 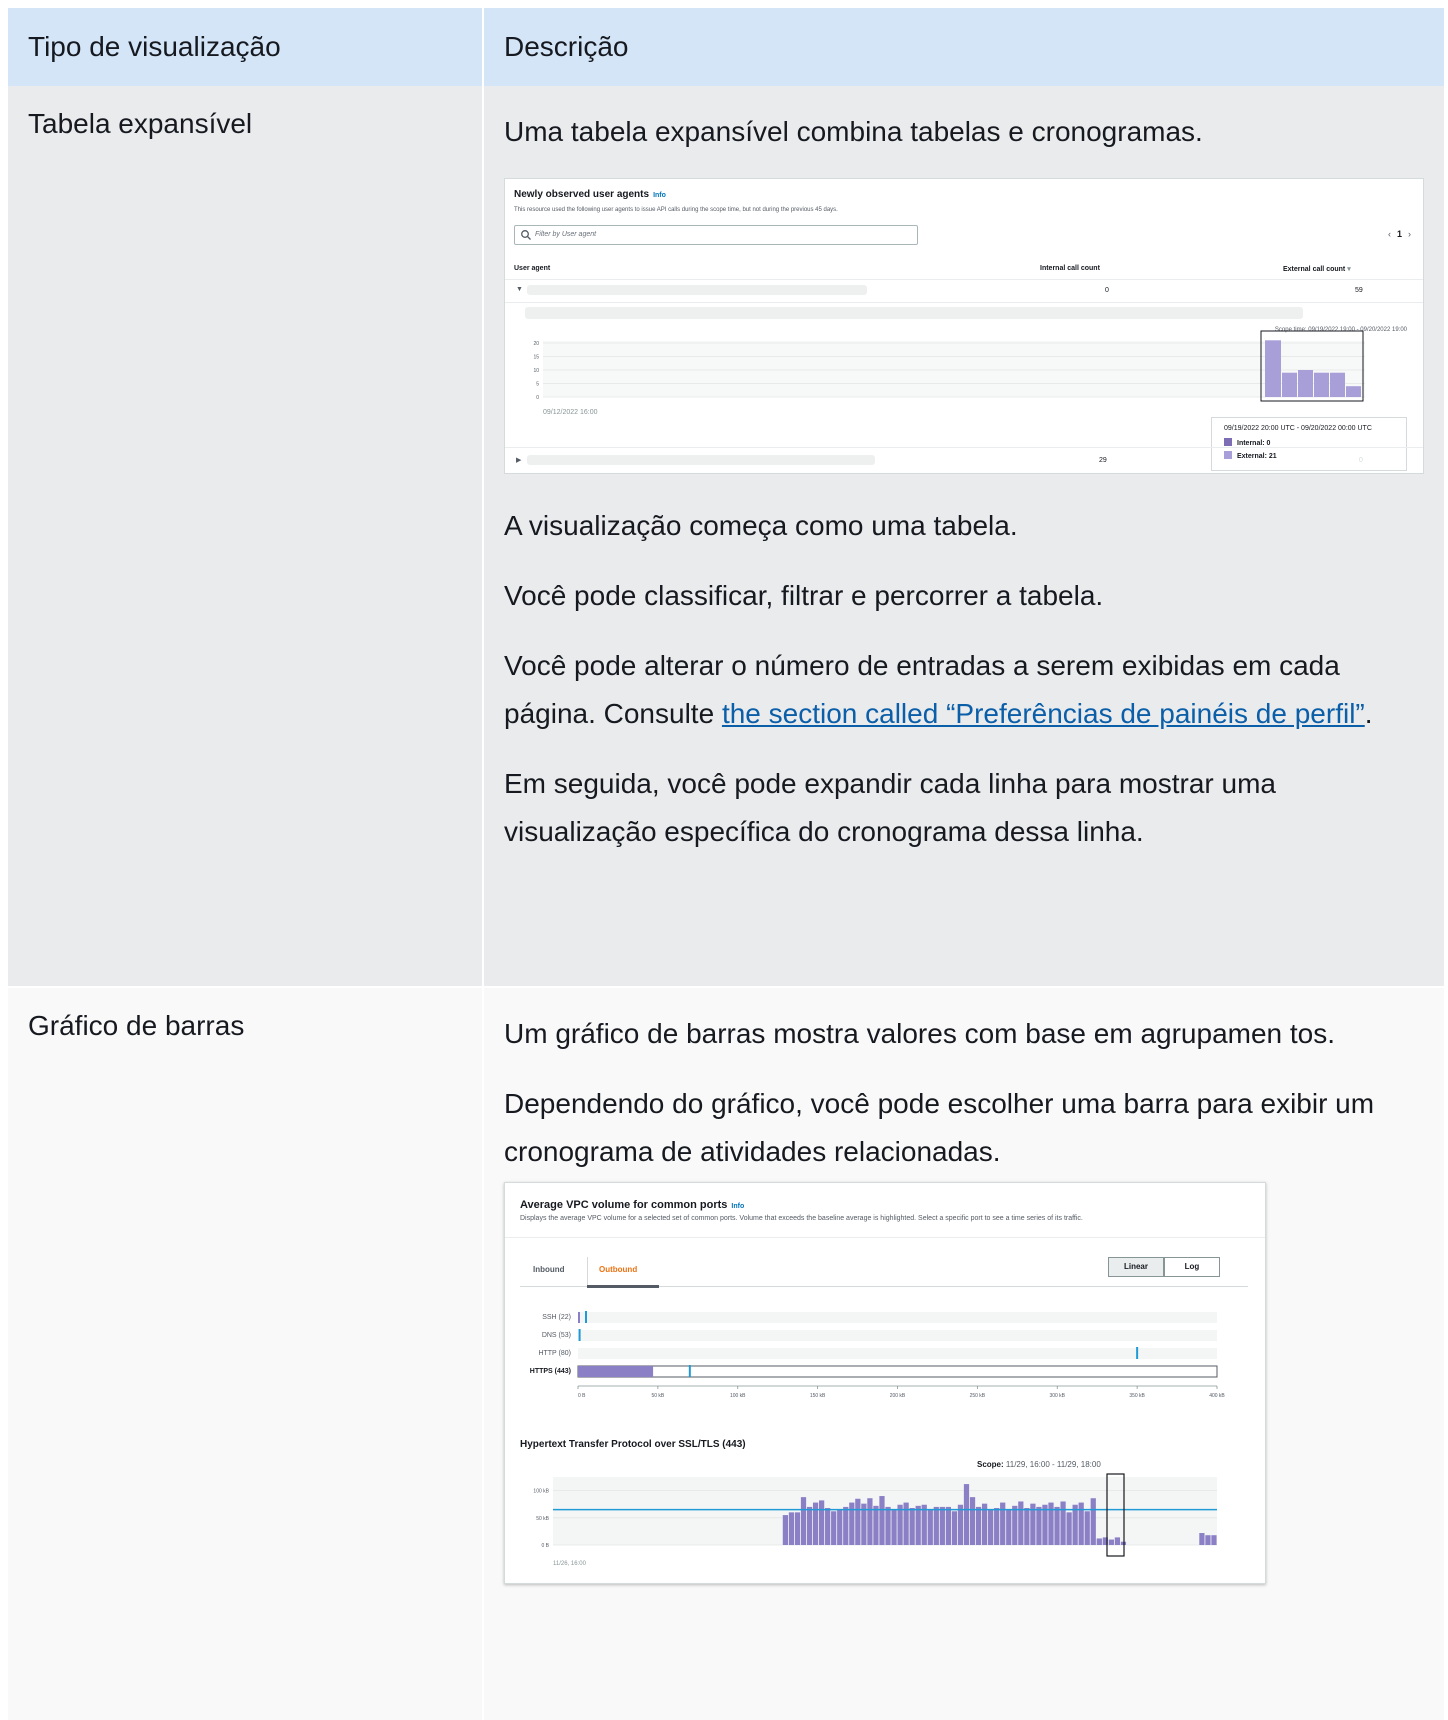 What do you see at coordinates (542, 1519) in the screenshot?
I see `y-tick-label: 50 kB` at bounding box center [542, 1519].